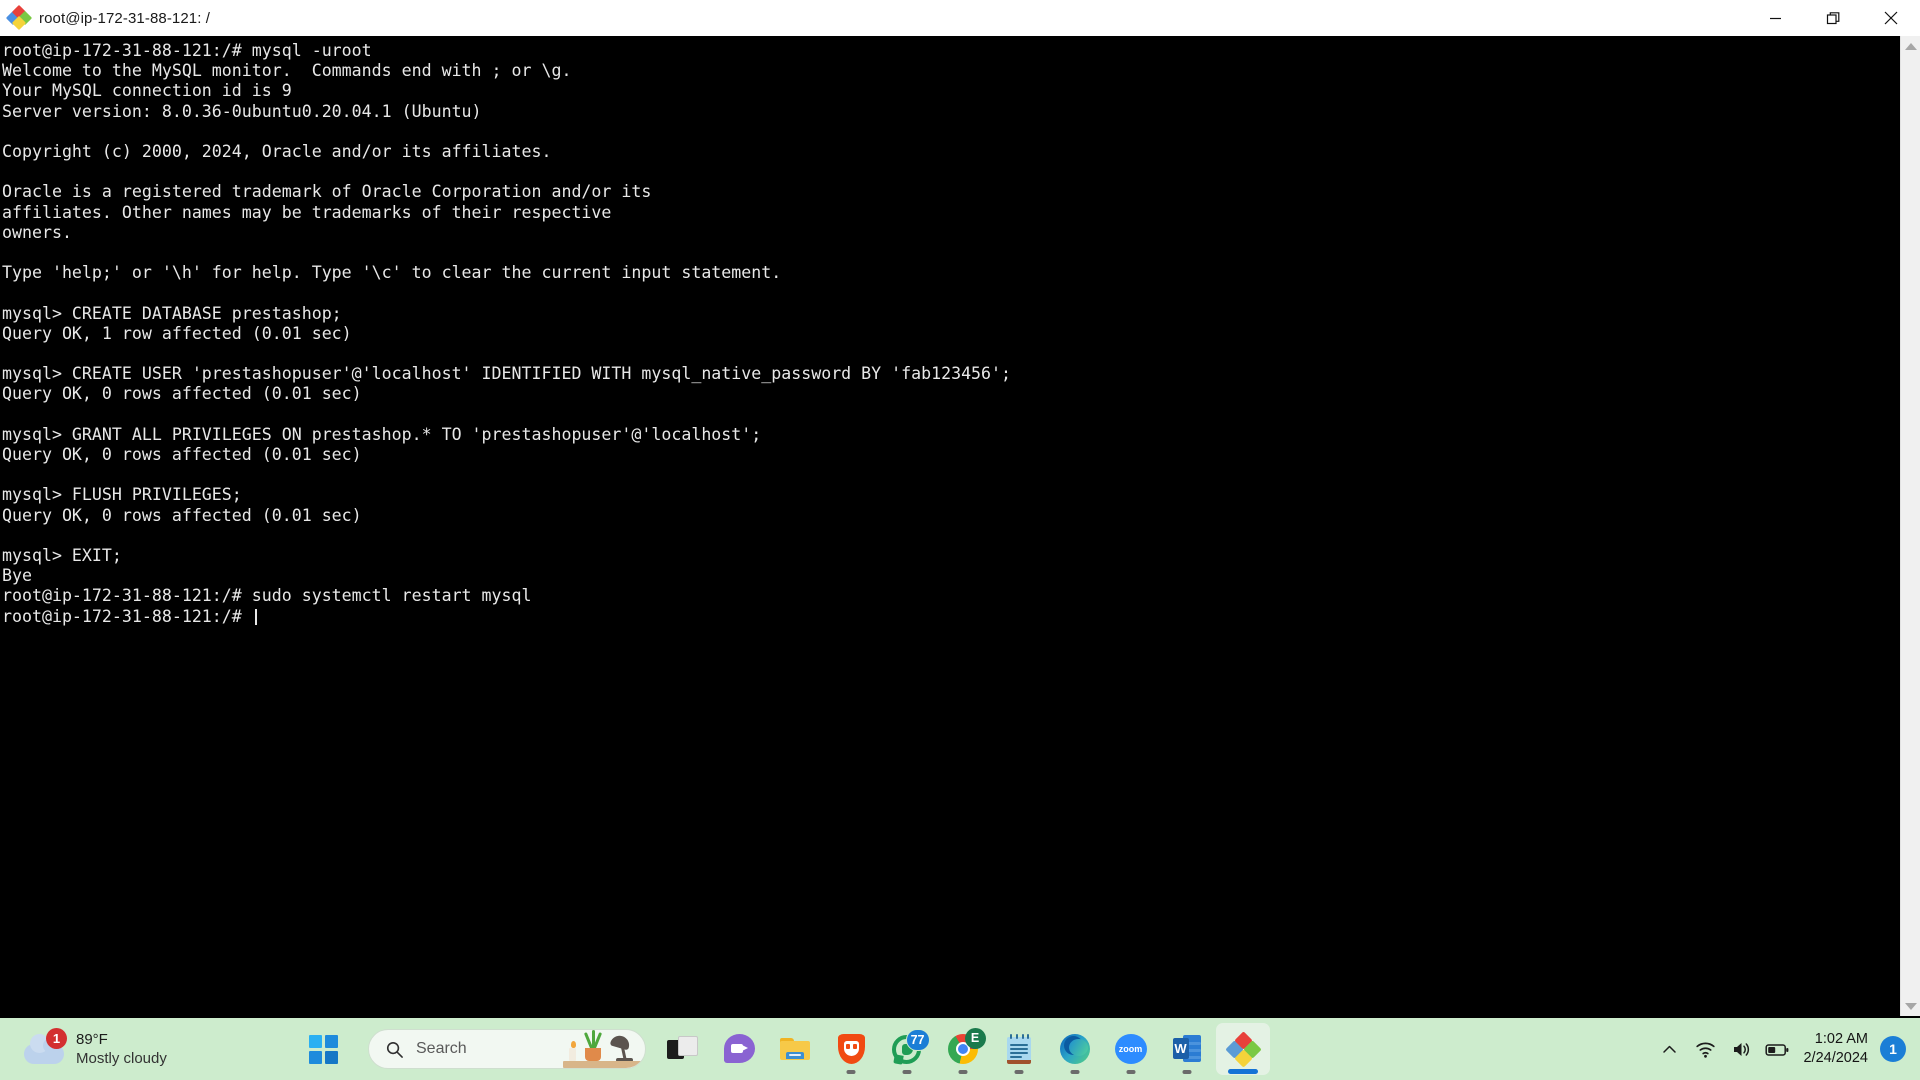 Image resolution: width=1920 pixels, height=1080 pixels. What do you see at coordinates (125, 18) in the screenshot?
I see `window-title: root@ip-172-31-88-121: /` at bounding box center [125, 18].